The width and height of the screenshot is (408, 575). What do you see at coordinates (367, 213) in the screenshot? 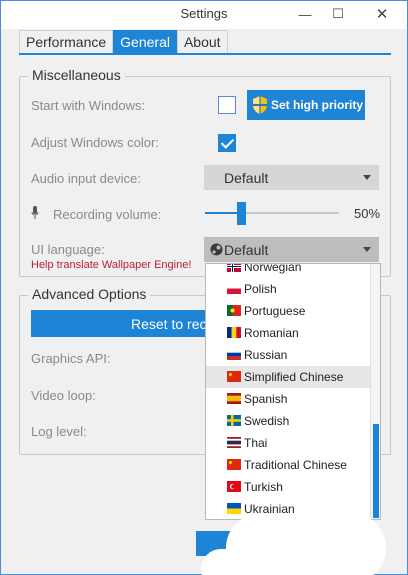
I see `volume-percentage: 50%` at bounding box center [367, 213].